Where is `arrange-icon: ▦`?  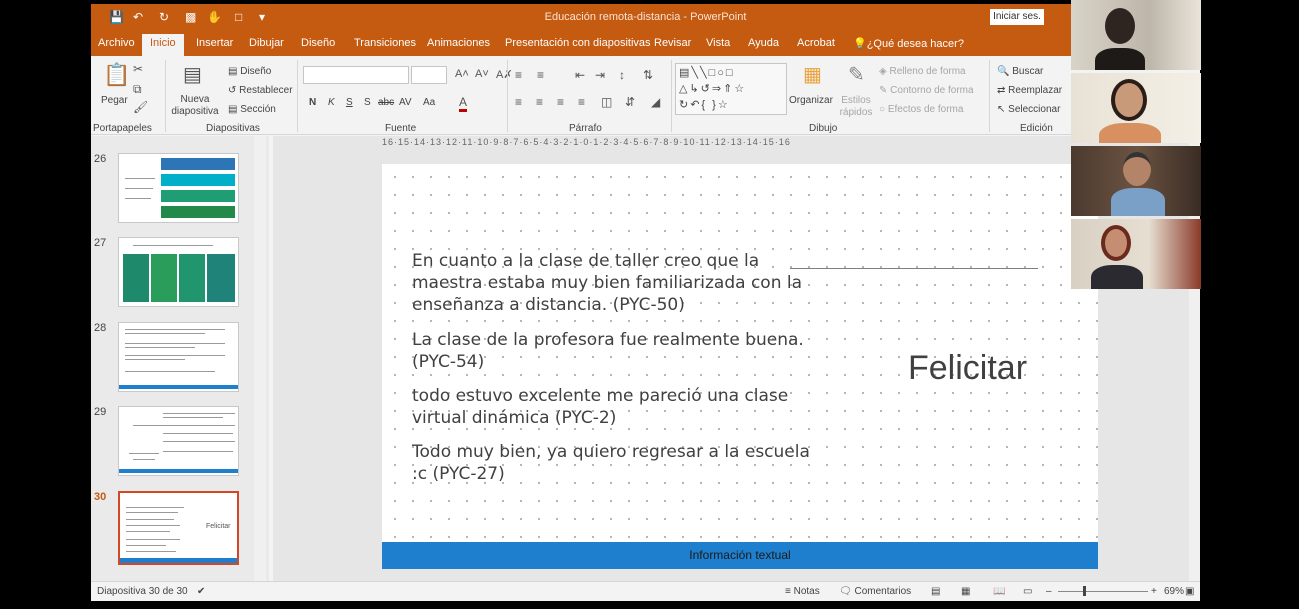 arrange-icon: ▦ is located at coordinates (812, 74).